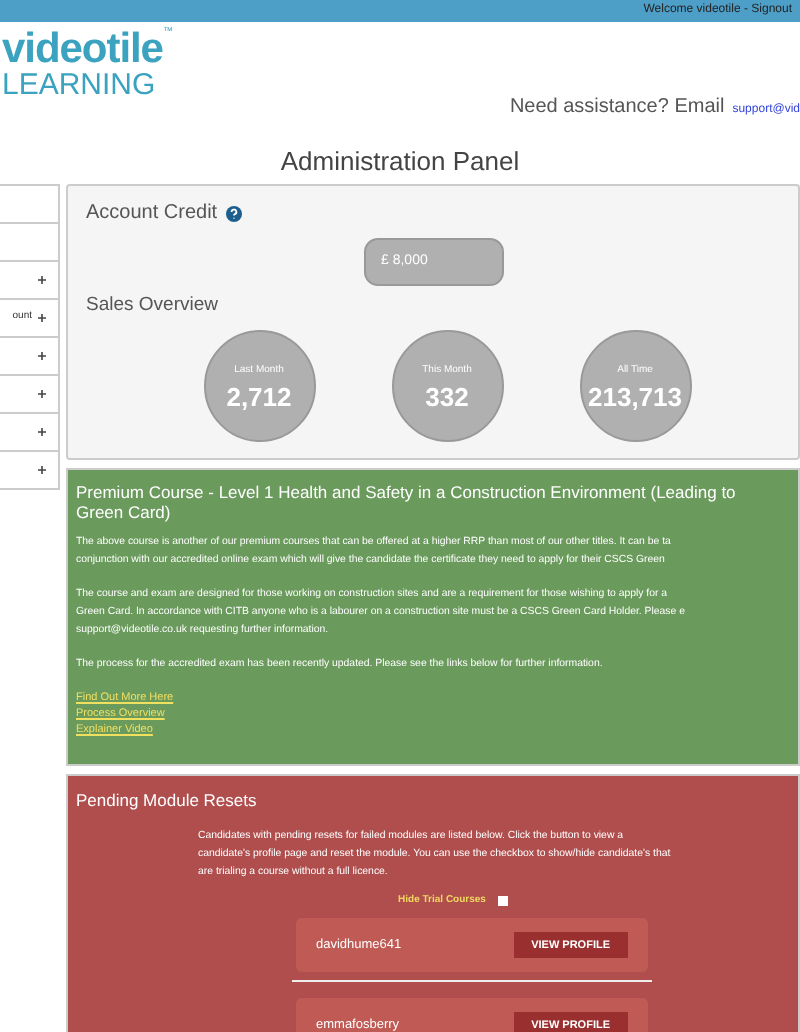 The image size is (800, 1032). Describe the element at coordinates (152, 214) in the screenshot. I see `account-credit-heading: Account Credit` at that location.